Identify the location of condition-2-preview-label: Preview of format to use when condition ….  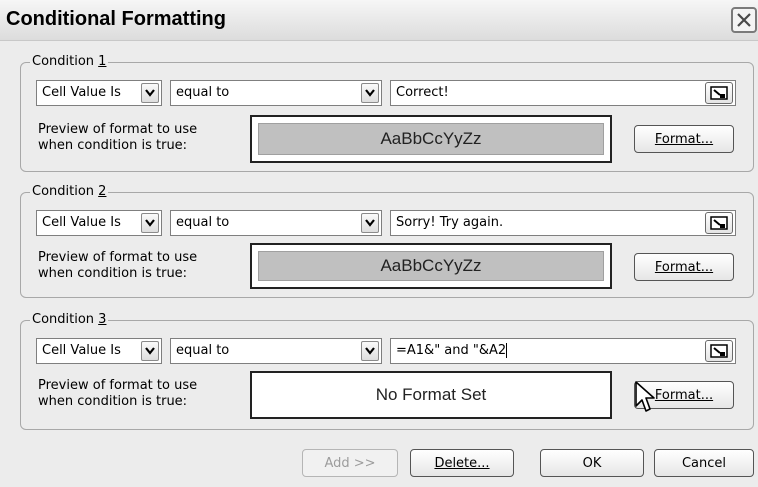
(118, 265).